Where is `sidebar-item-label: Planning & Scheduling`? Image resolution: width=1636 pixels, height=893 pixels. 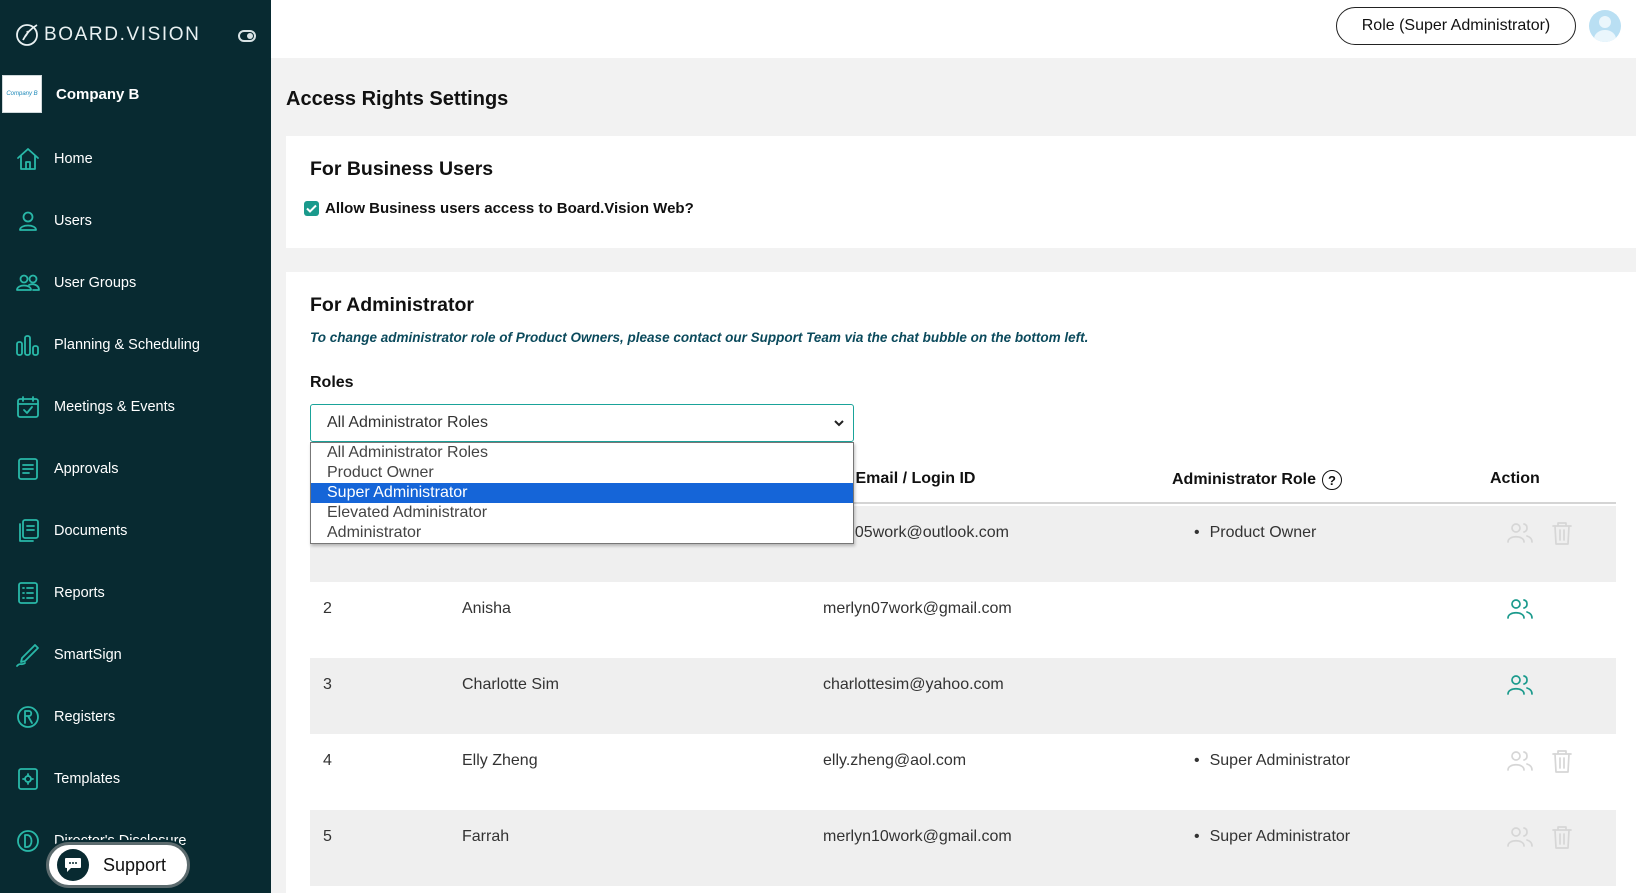
sidebar-item-label: Planning & Scheduling is located at coordinates (127, 345).